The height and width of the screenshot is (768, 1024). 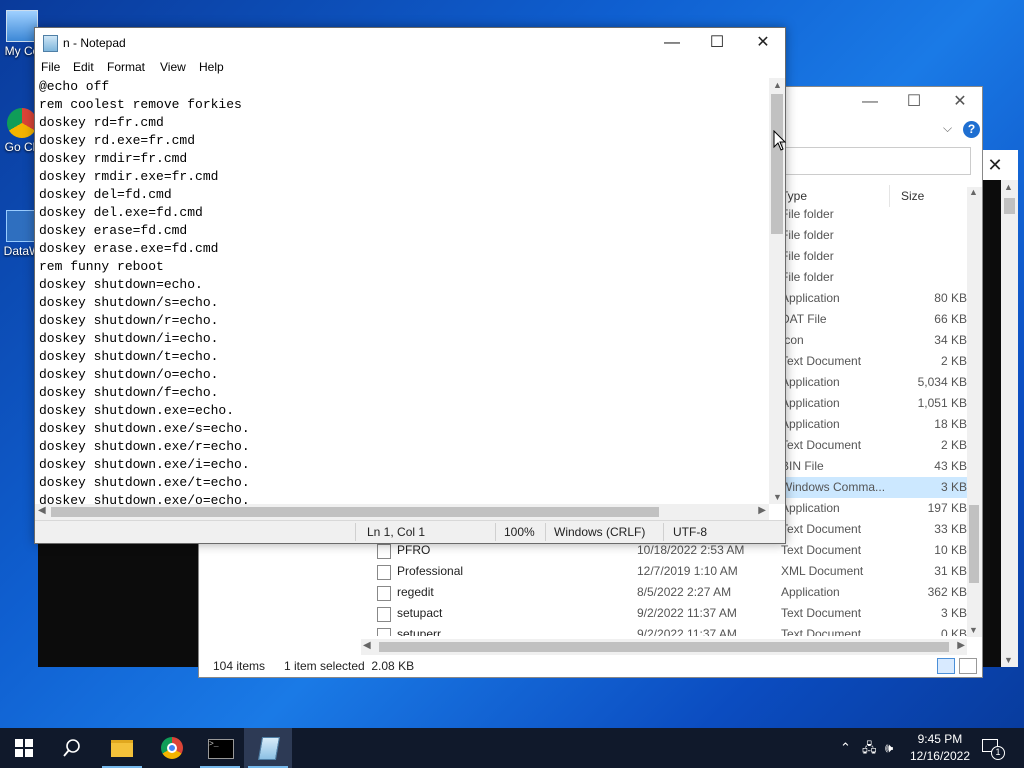 What do you see at coordinates (126, 67) in the screenshot?
I see `menu-format: Format` at bounding box center [126, 67].